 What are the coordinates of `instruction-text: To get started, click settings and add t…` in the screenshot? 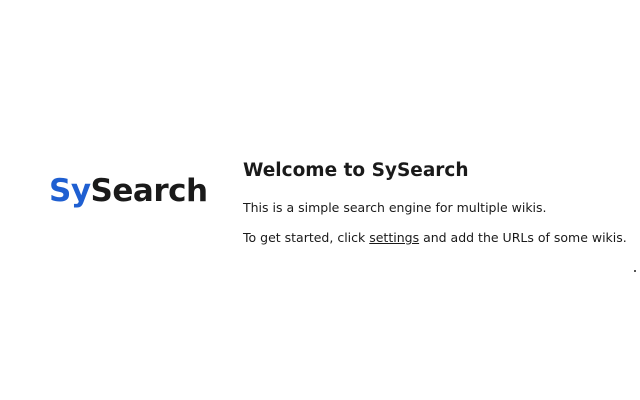 It's located at (438, 238).